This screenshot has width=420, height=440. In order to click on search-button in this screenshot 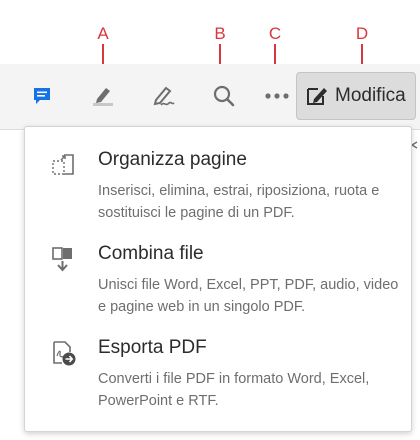, I will do `click(224, 96)`.